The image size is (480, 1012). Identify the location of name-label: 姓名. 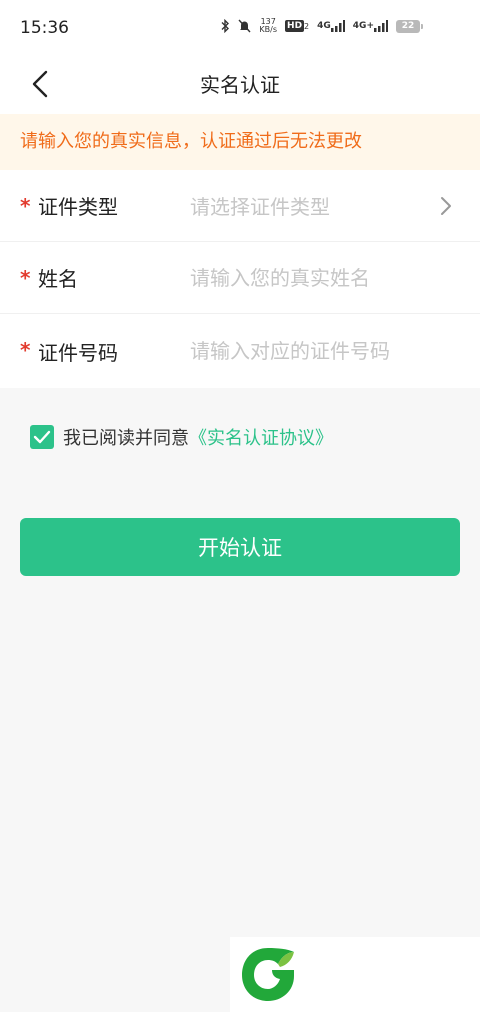
(58, 279).